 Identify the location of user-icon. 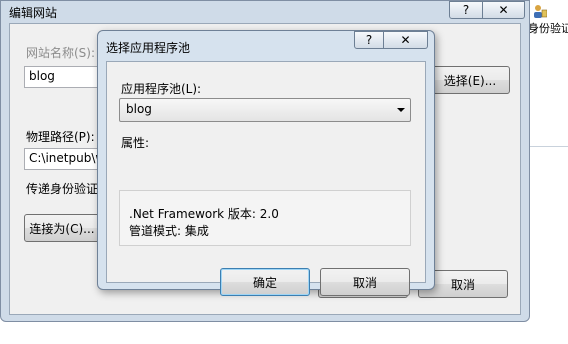
(540, 11).